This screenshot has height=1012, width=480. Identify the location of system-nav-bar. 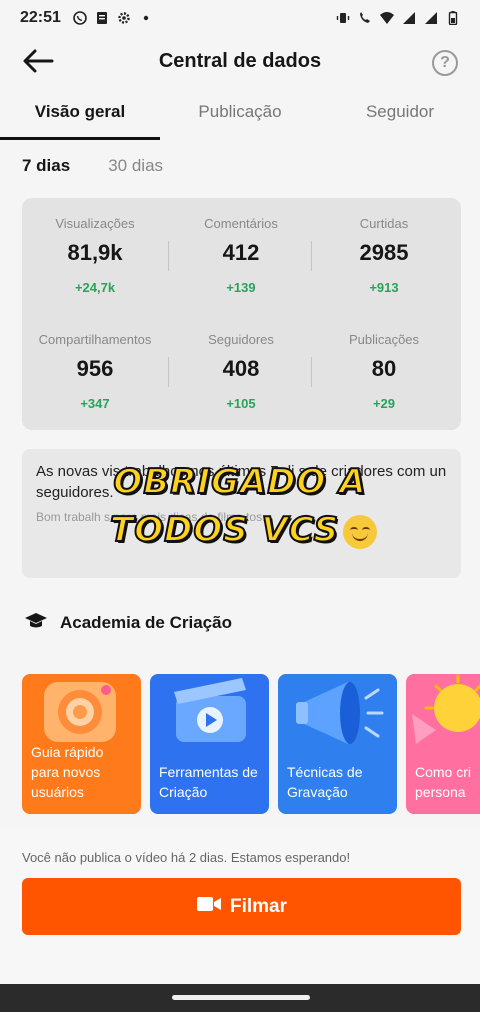
(240, 998).